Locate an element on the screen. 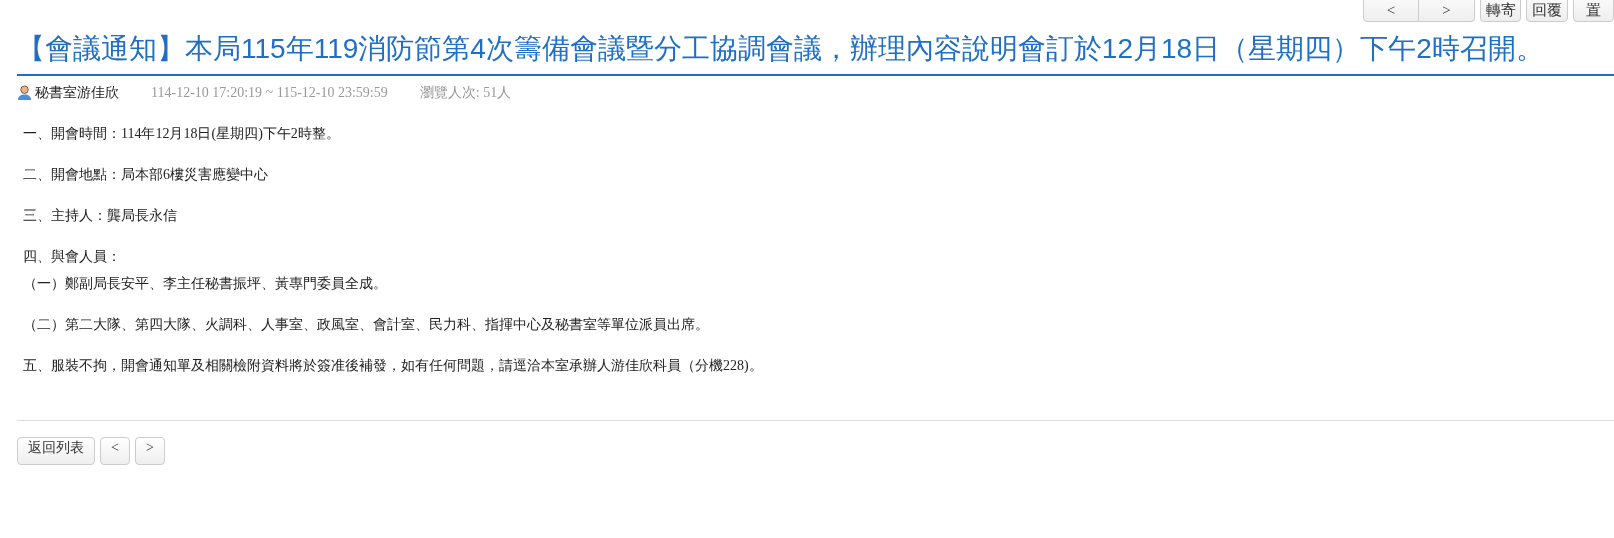 The width and height of the screenshot is (1614, 538). paragraph: （二）第二大隊、第四大隊、火調科、人事室、政風室、會計室、民力科、指揮中心及秘書室等單位派員出席。 is located at coordinates (366, 324).